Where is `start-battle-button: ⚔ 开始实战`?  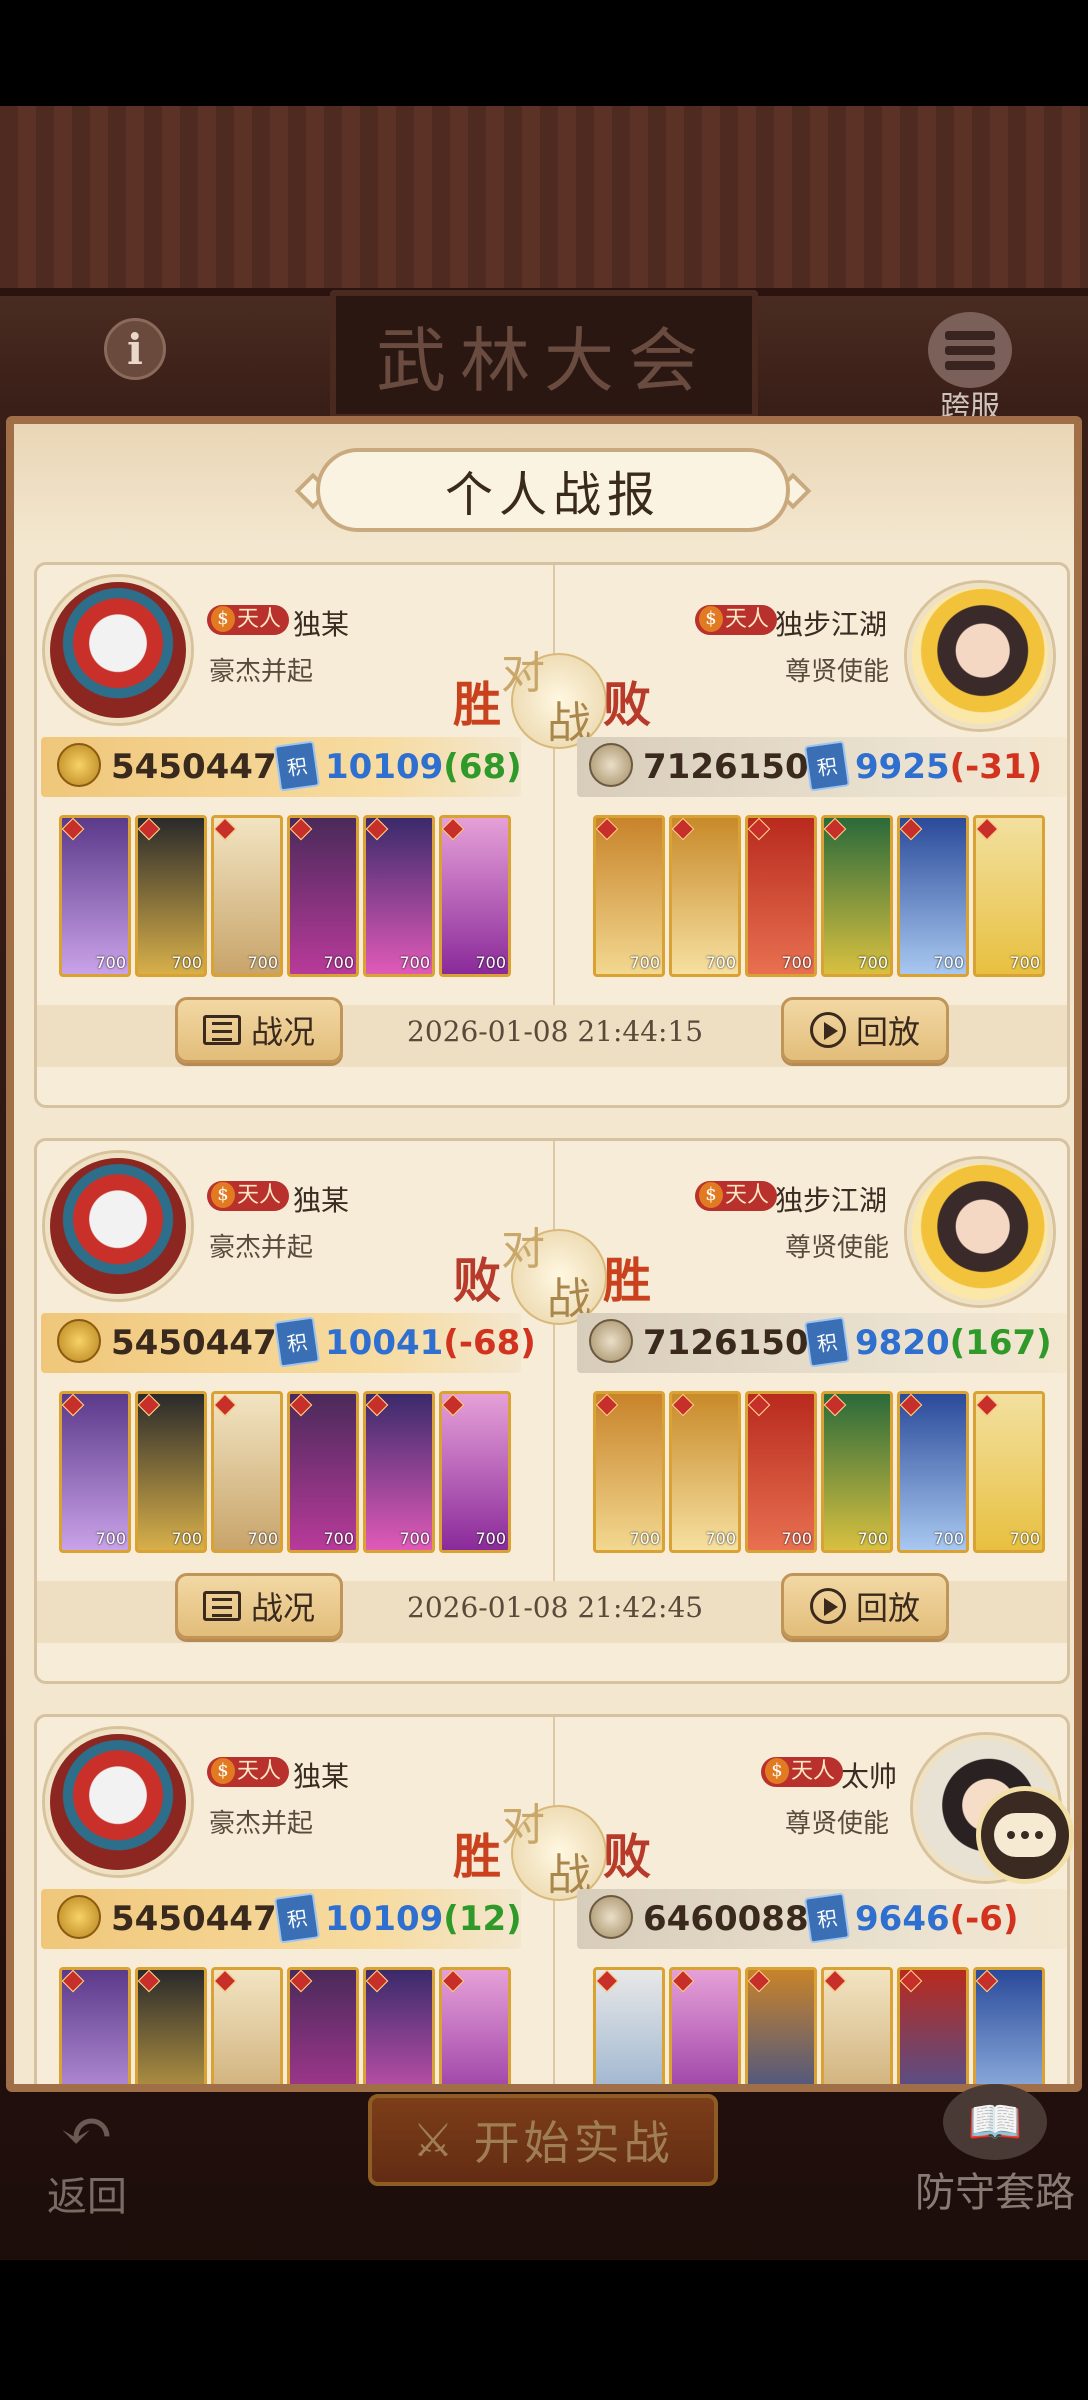 start-battle-button: ⚔ 开始实战 is located at coordinates (543, 2140).